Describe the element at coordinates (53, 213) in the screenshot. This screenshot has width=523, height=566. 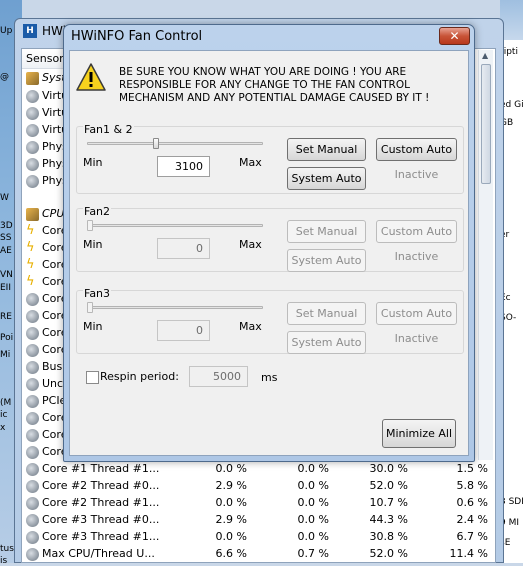
I see `sensor-name: CPU` at that location.